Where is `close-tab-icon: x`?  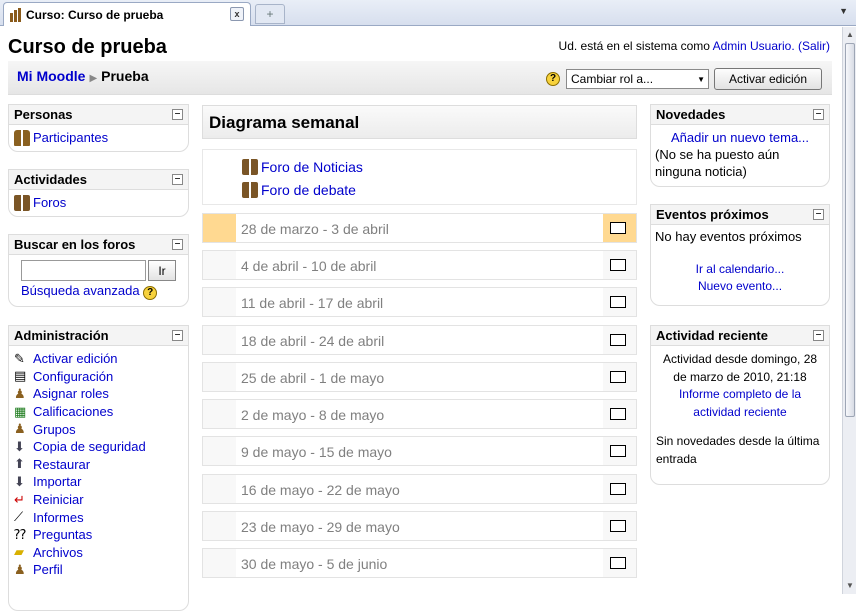 close-tab-icon: x is located at coordinates (237, 14).